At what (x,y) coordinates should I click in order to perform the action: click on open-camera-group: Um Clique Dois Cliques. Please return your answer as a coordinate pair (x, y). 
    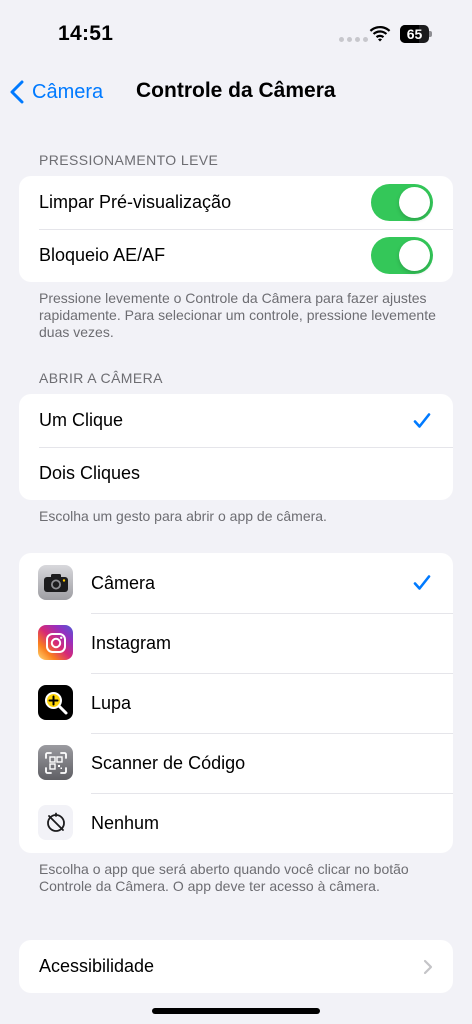
    Looking at the image, I should click on (236, 447).